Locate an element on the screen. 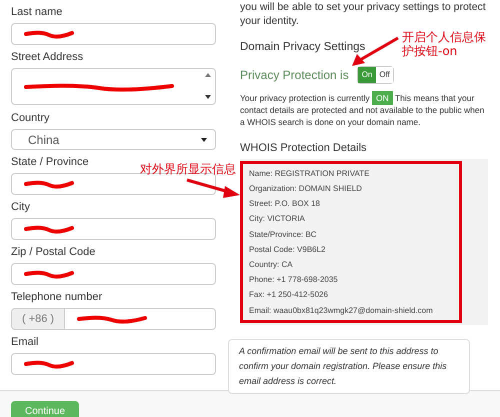 Image resolution: width=500 pixels, height=417 pixels. whois-heading: WHOIS Protection Details is located at coordinates (304, 148).